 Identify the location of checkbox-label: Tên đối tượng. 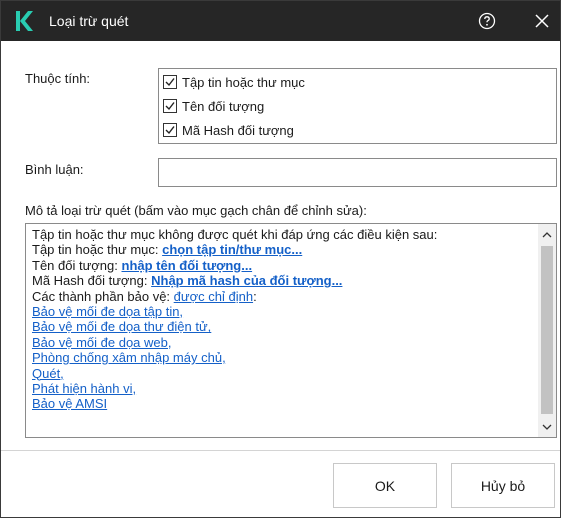
(223, 106).